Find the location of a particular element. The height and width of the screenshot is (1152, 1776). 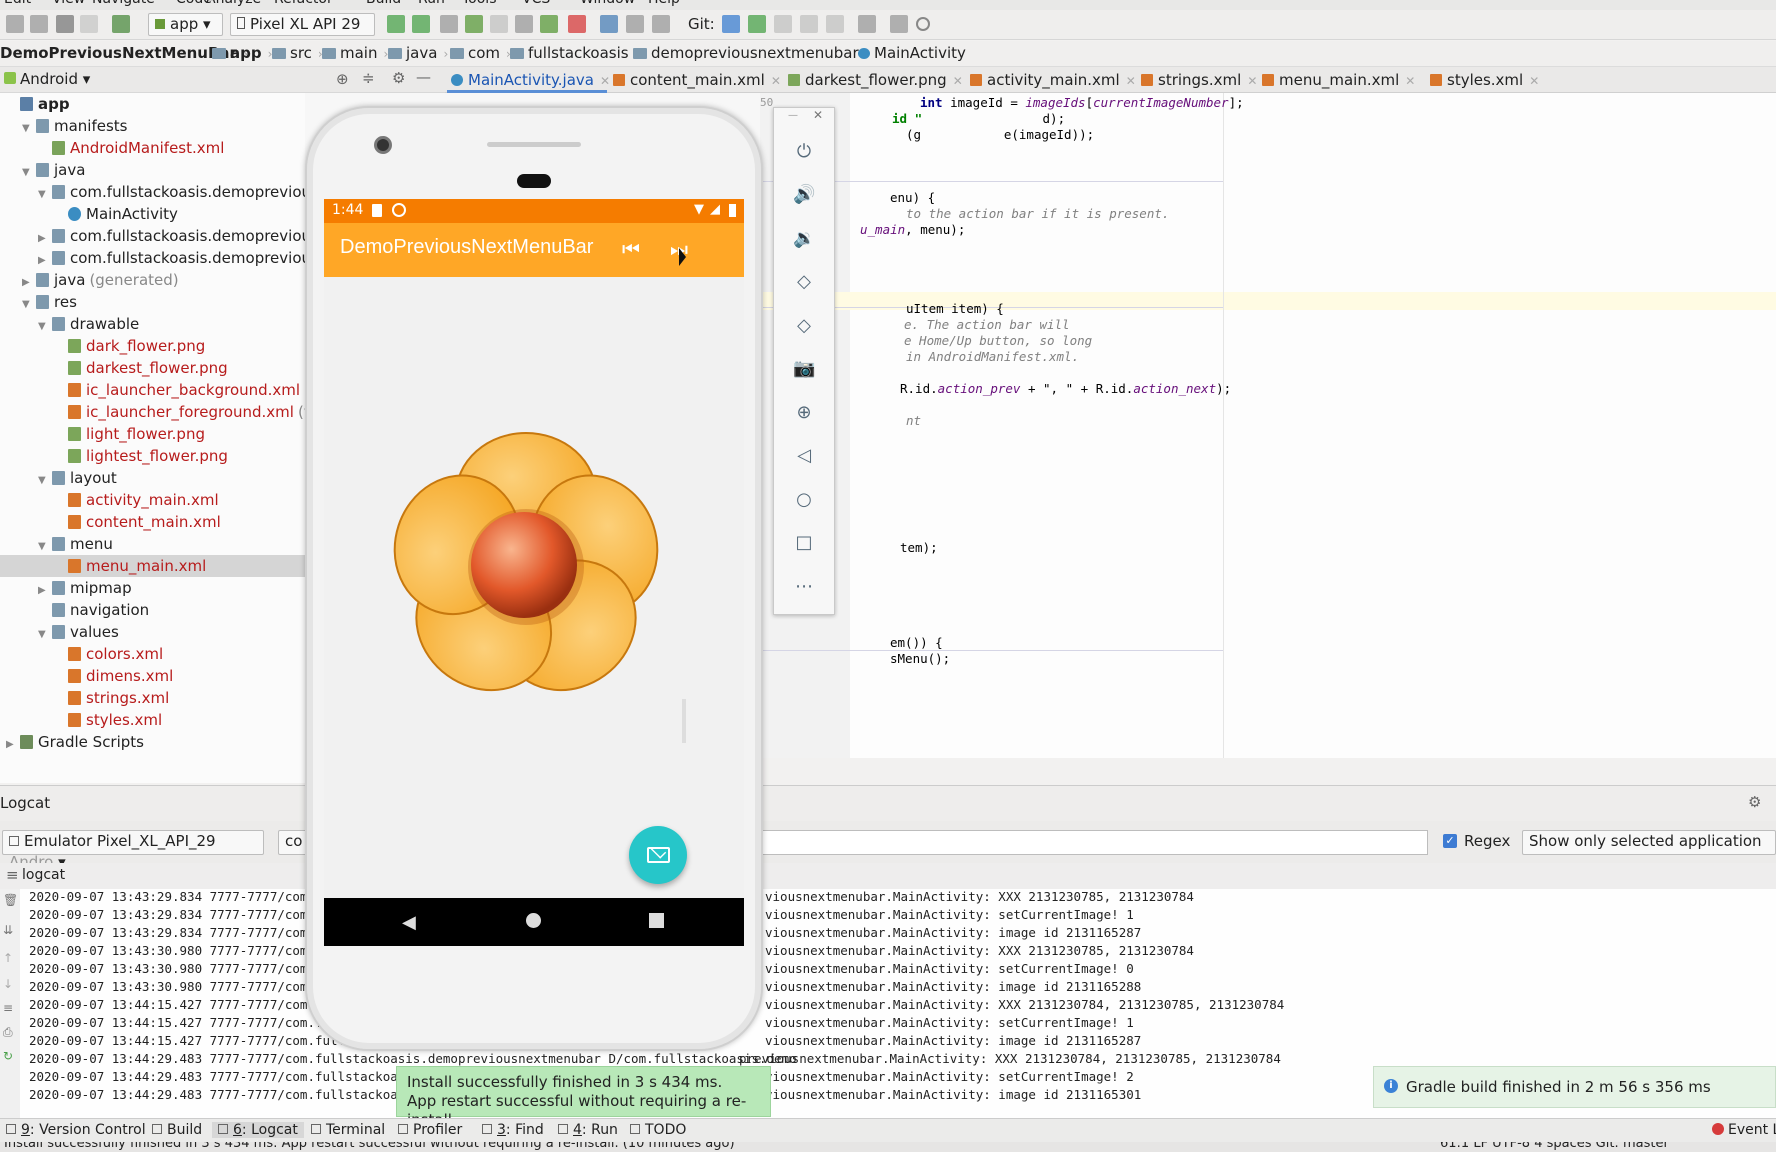

scroll-end-icon: ⇊ is located at coordinates (8, 930).